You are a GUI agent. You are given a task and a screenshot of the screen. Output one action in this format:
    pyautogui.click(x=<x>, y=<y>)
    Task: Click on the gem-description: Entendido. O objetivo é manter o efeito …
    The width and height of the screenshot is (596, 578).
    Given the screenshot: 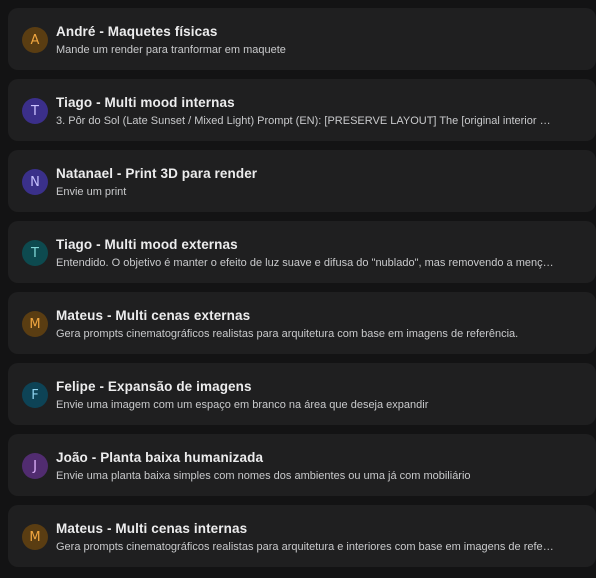 What is the action you would take?
    pyautogui.click(x=306, y=263)
    